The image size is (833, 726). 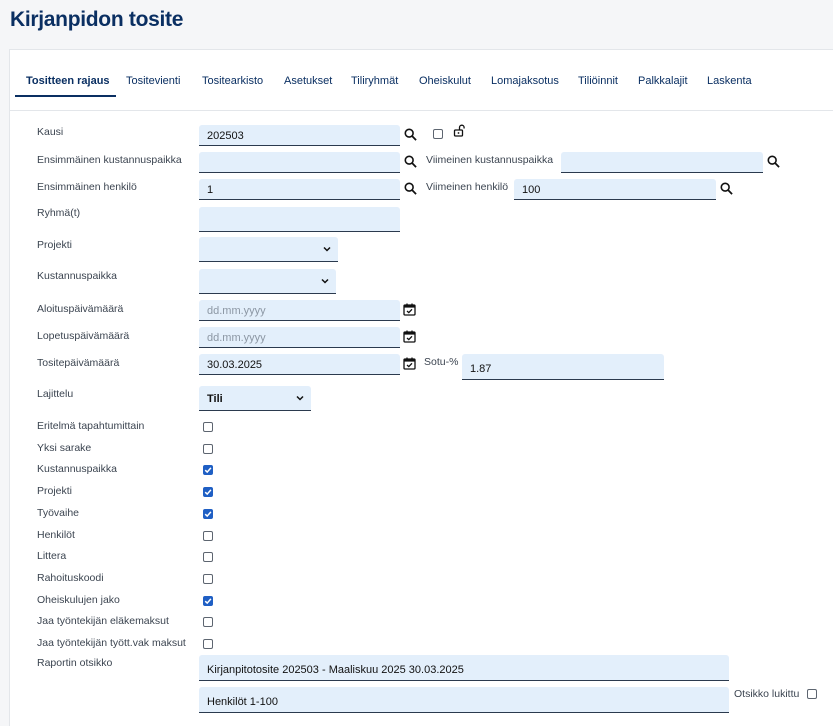 I want to click on title-locked-checkbox, so click(x=812, y=694).